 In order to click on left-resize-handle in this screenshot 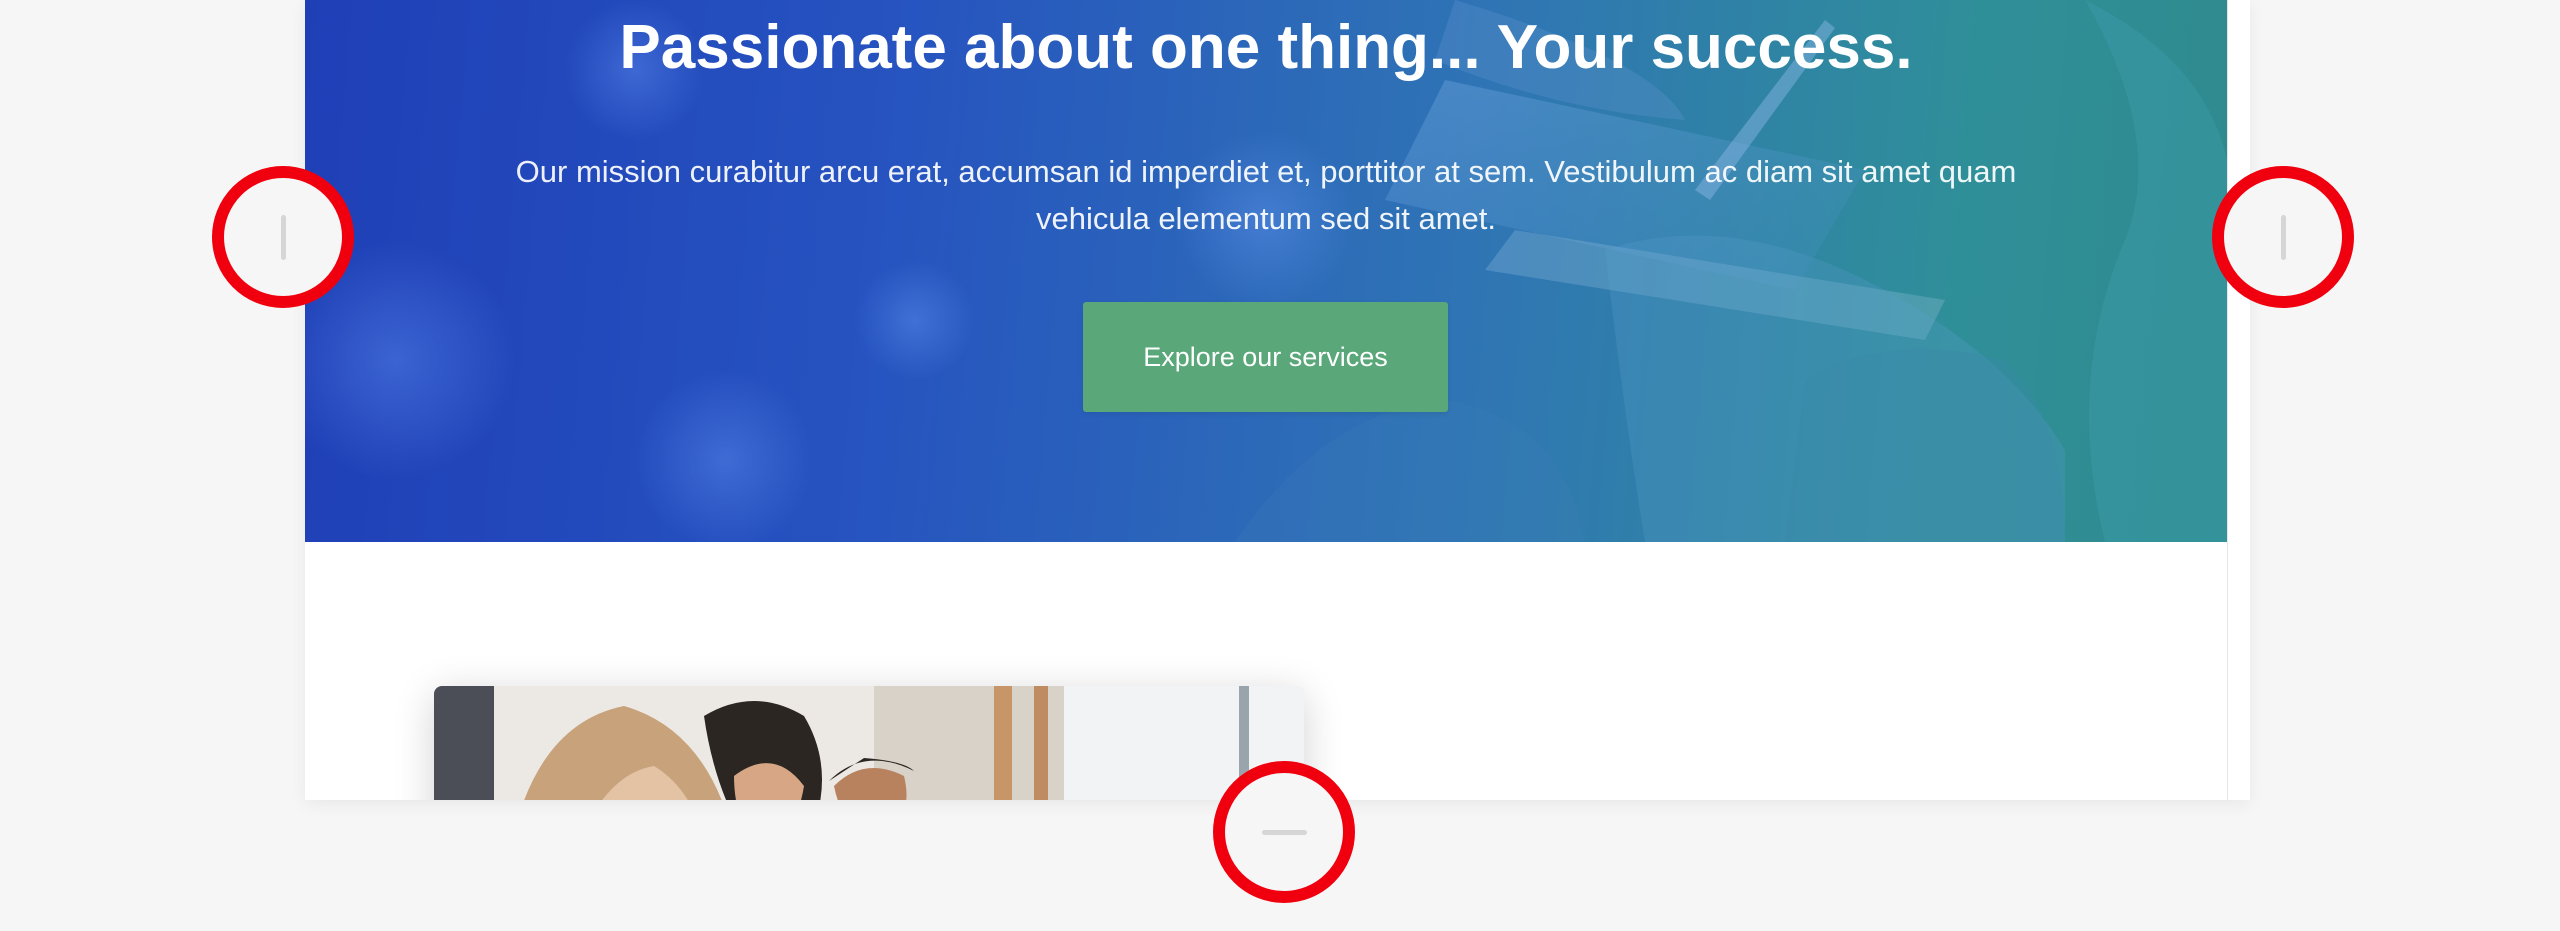, I will do `click(283, 237)`.